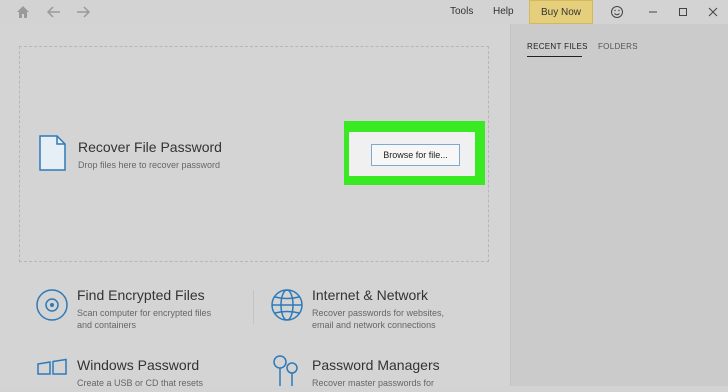 This screenshot has width=728, height=392. Describe the element at coordinates (140, 383) in the screenshot. I see `tile-windows-desc-1: Create a USB or CD that resets` at that location.